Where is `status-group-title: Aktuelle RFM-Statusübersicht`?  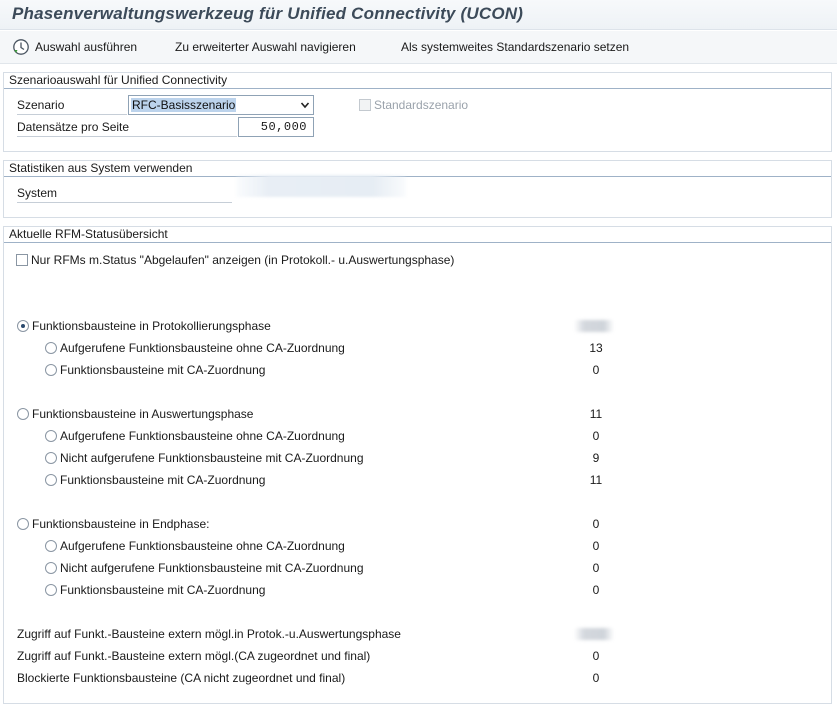
status-group-title: Aktuelle RFM-Statusübersicht is located at coordinates (417, 235).